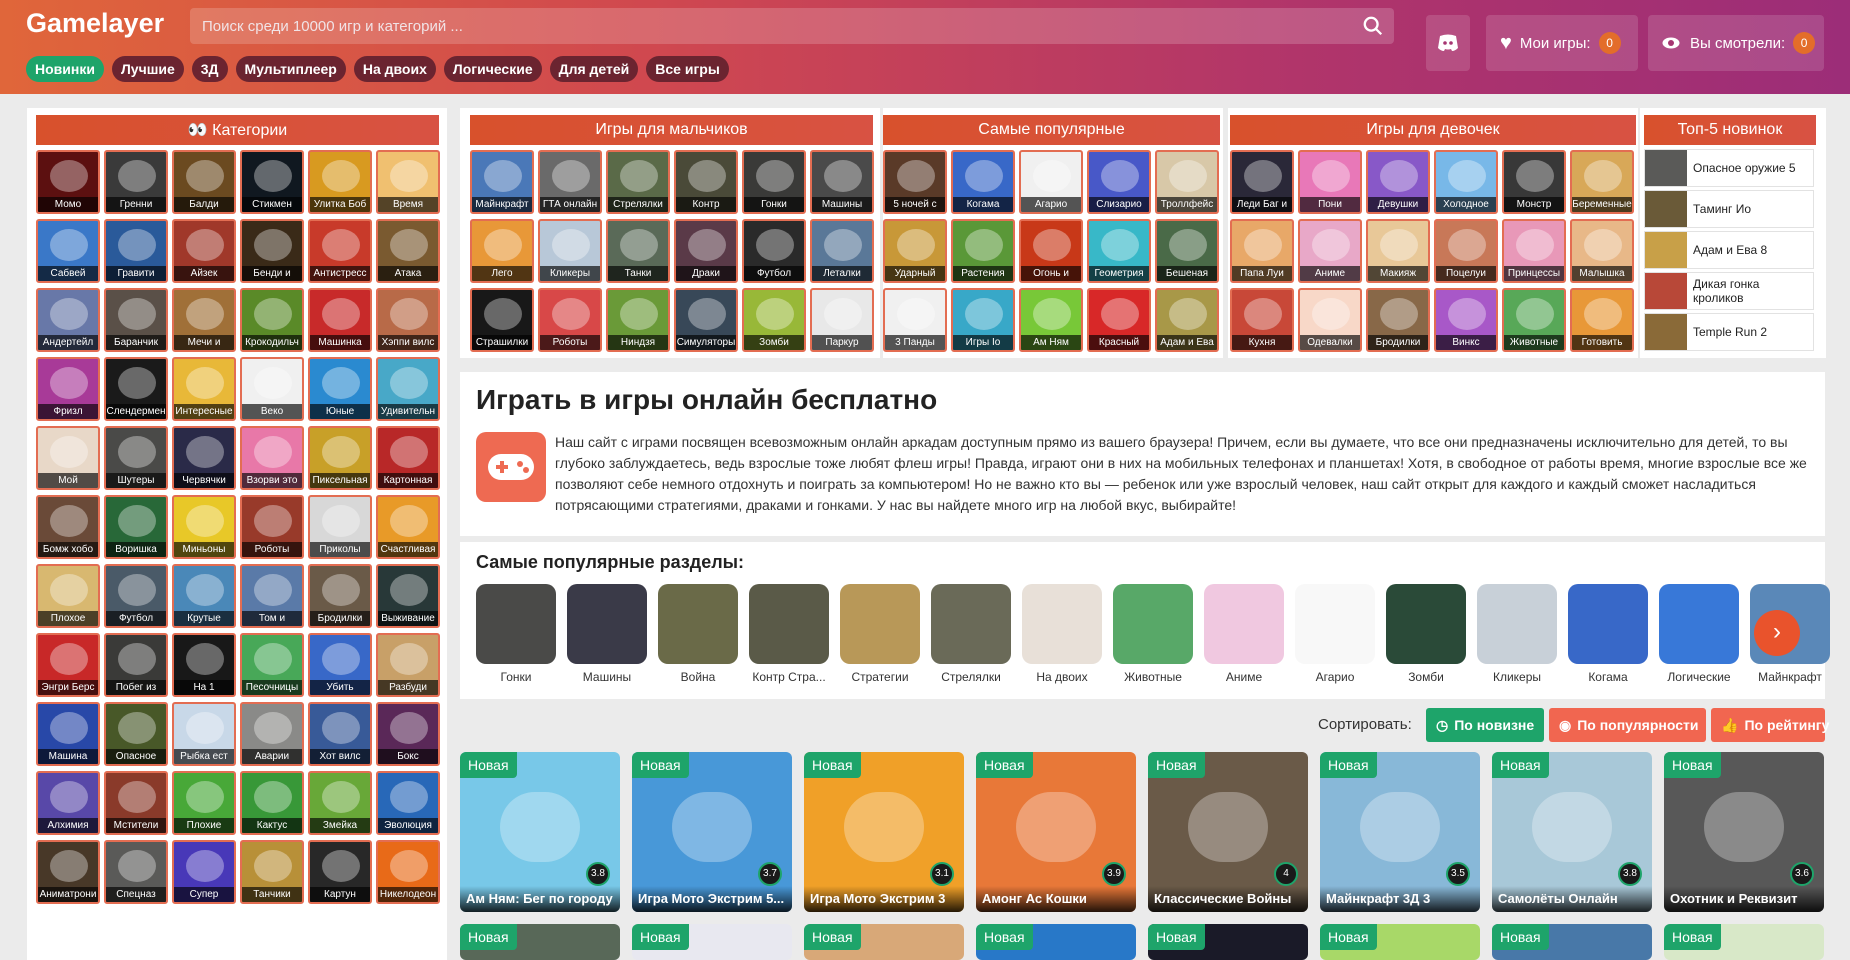 The width and height of the screenshot is (1850, 960). I want to click on boys-game-tile: Паркур, so click(842, 320).